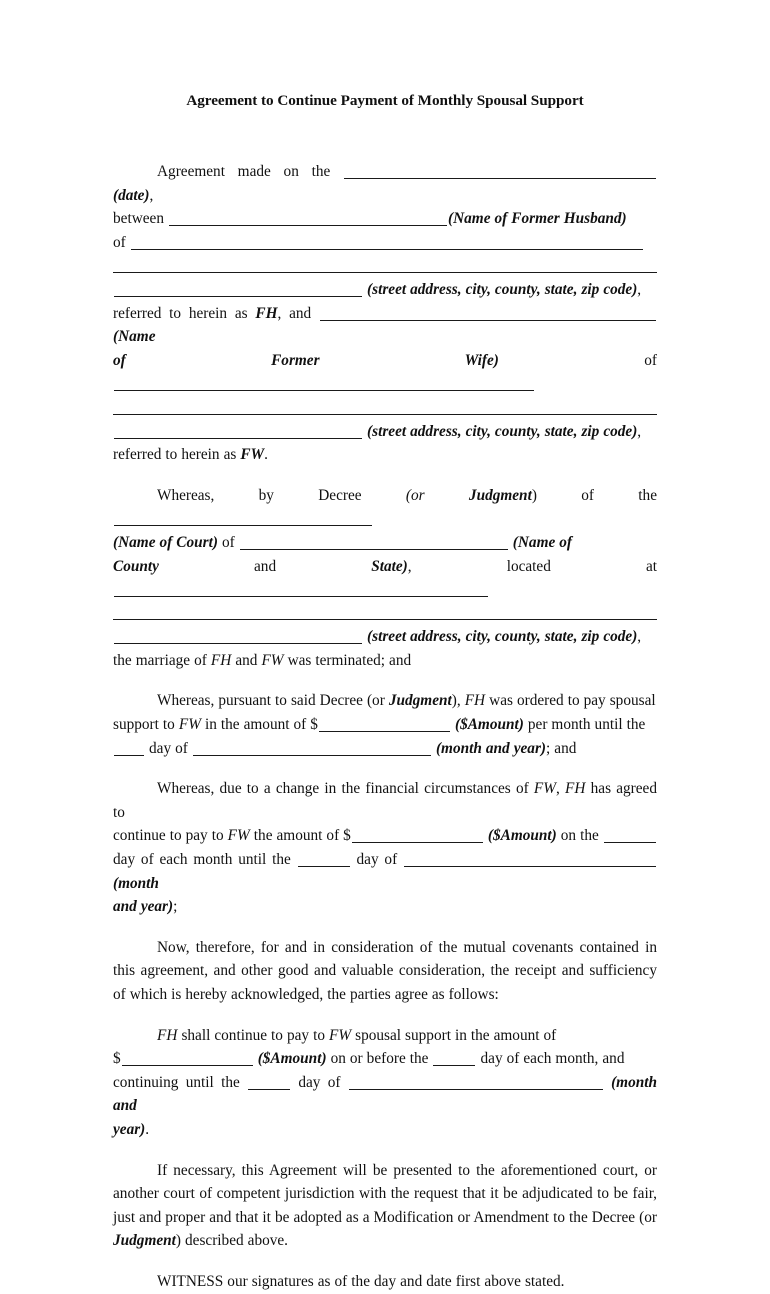 The height and width of the screenshot is (1294, 770). I want to click on p2-text-4: of, so click(228, 542).